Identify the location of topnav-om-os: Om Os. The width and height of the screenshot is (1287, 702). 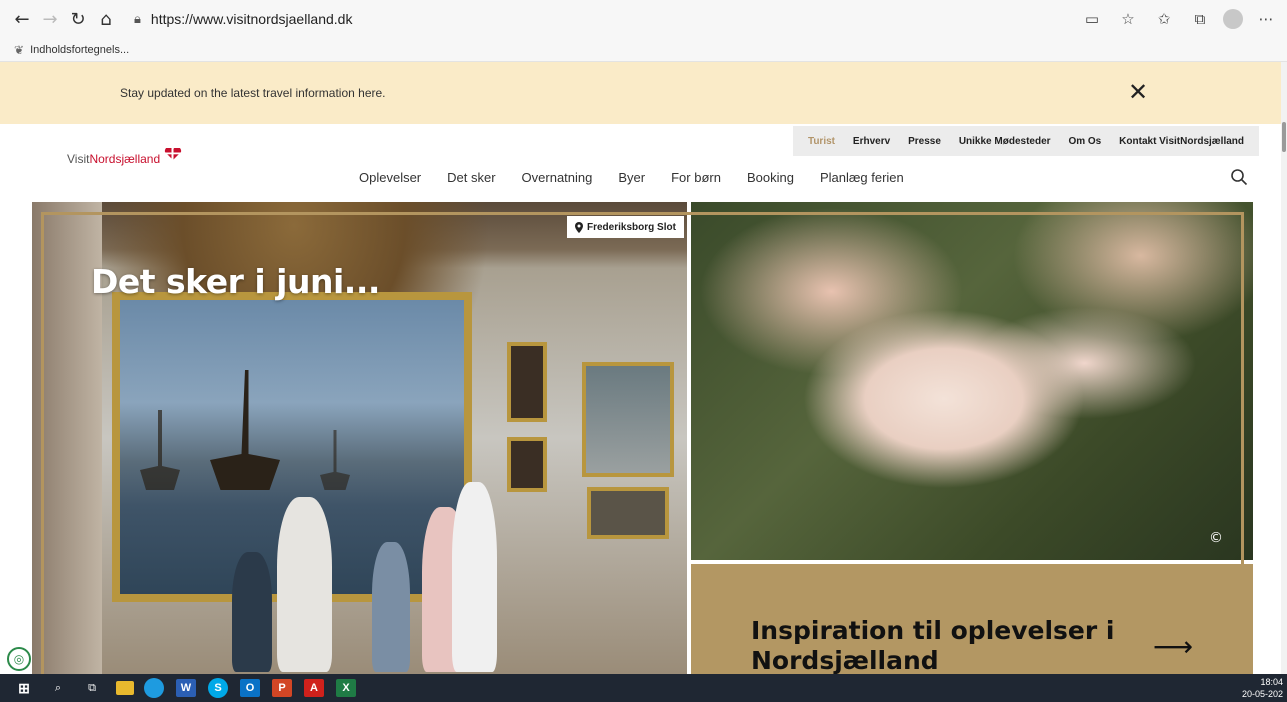
(1084, 141).